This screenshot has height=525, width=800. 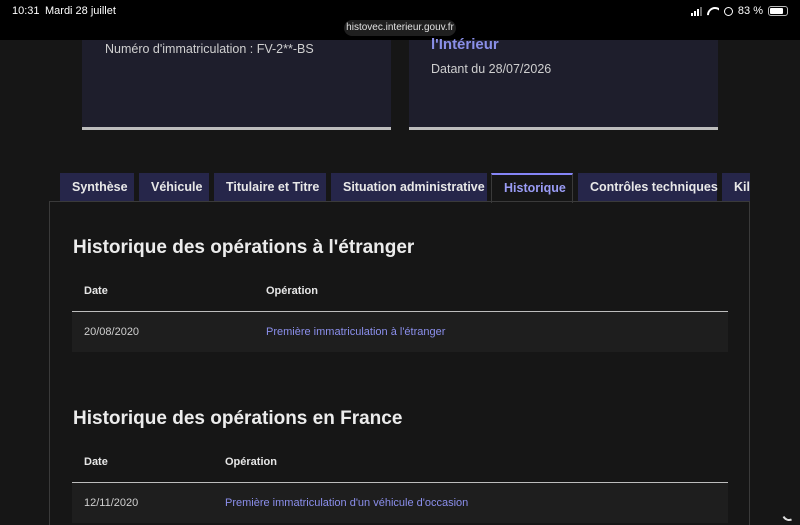 I want to click on tab-kilometrage: Kil, so click(x=736, y=187).